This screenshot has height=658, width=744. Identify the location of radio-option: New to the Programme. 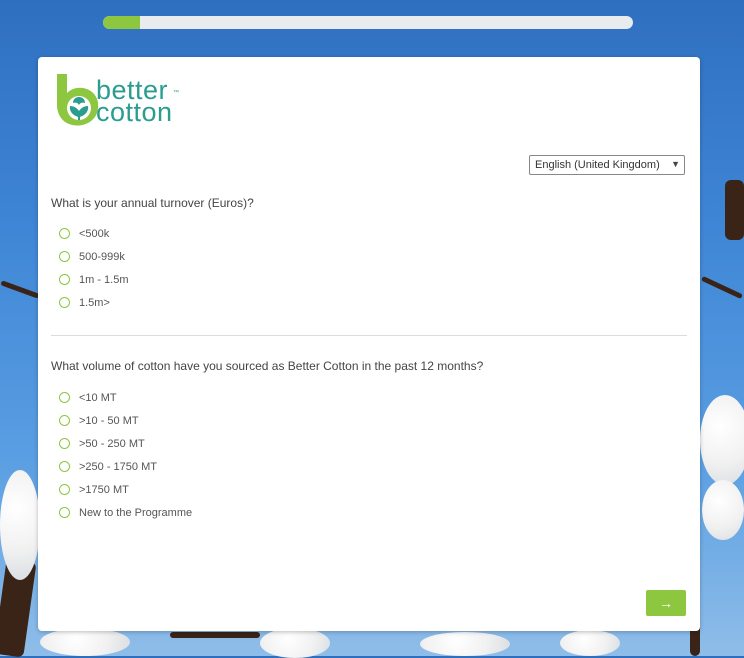
(125, 512).